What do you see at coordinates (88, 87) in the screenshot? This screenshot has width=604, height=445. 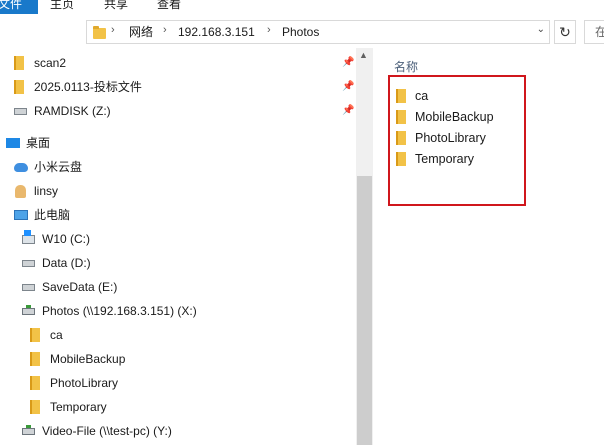 I see `nav-item-label: 2025.0113-投标文件` at bounding box center [88, 87].